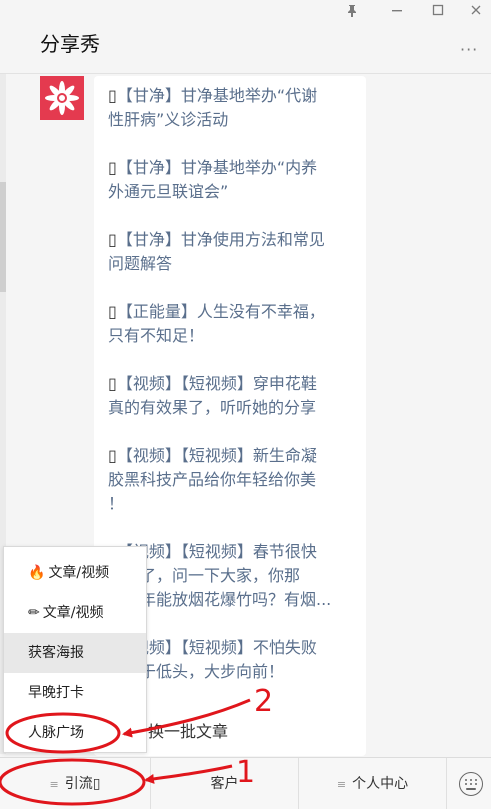 Image resolution: width=491 pixels, height=809 pixels. What do you see at coordinates (233, 324) in the screenshot?
I see `article-link: ▯【正能量】人生没有不幸福， 只有不知足！` at bounding box center [233, 324].